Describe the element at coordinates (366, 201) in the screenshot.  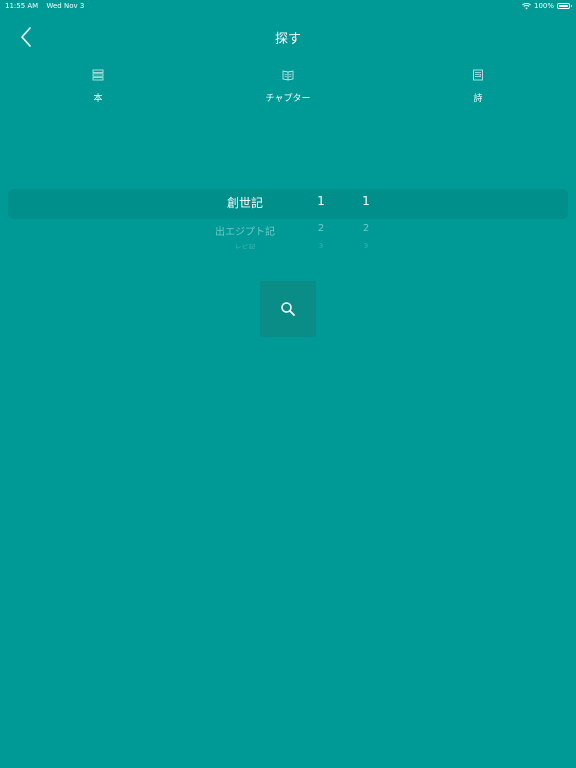
I see `picker-verse: 1` at that location.